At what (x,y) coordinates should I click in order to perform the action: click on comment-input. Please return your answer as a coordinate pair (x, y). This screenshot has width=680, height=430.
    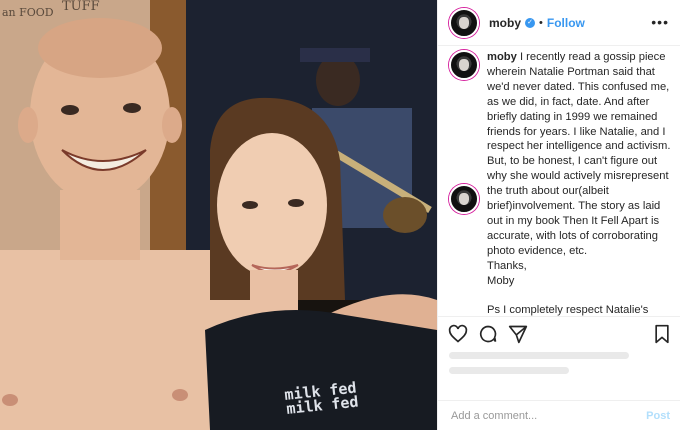
    Looking at the image, I should click on (536, 415).